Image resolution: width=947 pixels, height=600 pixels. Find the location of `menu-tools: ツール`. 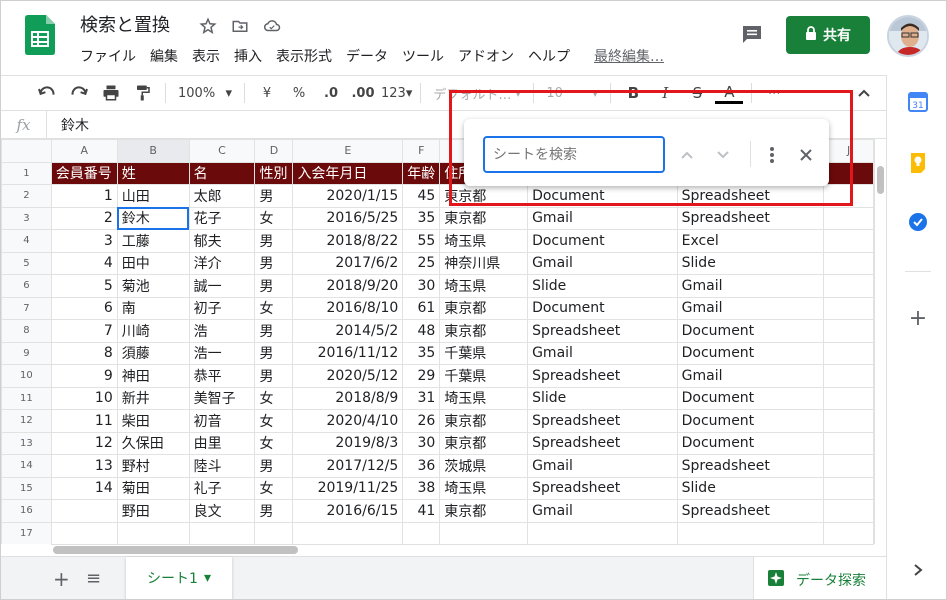

menu-tools: ツール is located at coordinates (423, 56).